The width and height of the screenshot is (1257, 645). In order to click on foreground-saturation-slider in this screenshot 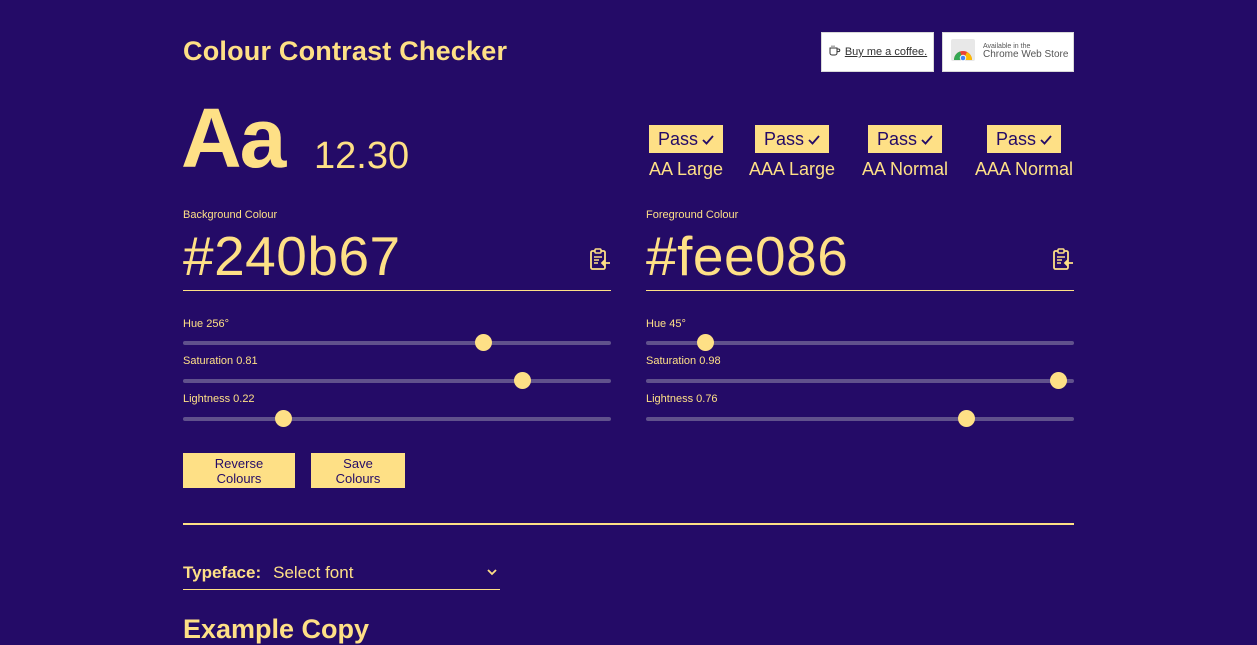, I will do `click(860, 380)`.